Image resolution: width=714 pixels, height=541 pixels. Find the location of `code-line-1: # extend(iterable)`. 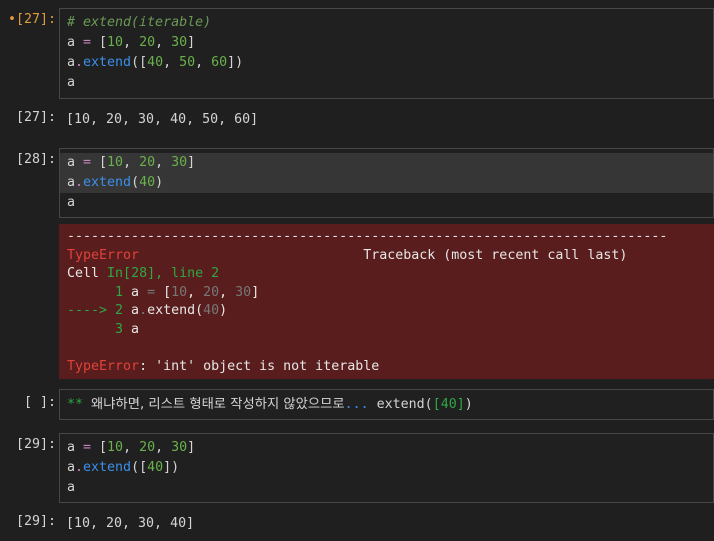

code-line-1: # extend(iterable) is located at coordinates (139, 22).